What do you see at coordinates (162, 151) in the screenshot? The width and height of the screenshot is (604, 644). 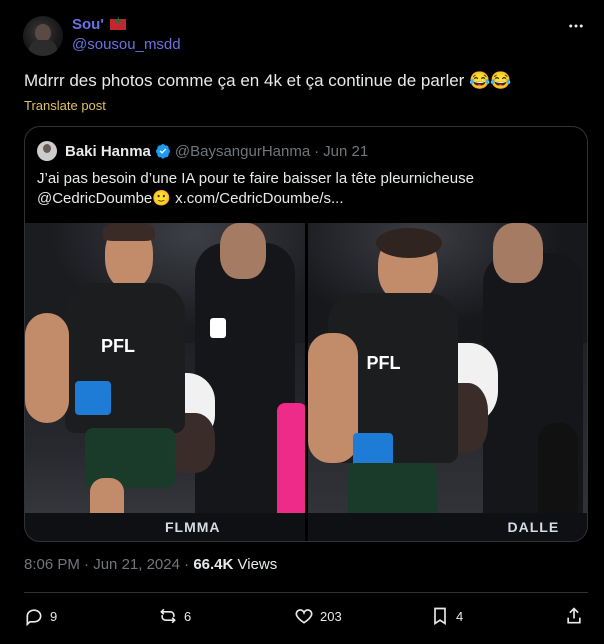 I see `verified-badge-icon` at bounding box center [162, 151].